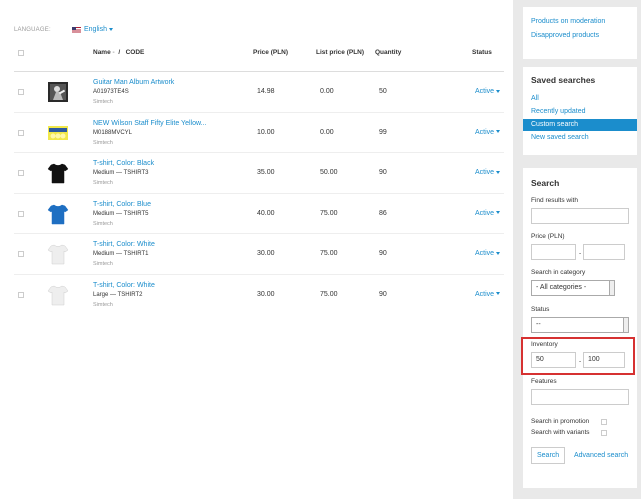 The height and width of the screenshot is (499, 641). What do you see at coordinates (122, 204) in the screenshot?
I see `product-name-link: T-shirt, Color: Blue` at bounding box center [122, 204].